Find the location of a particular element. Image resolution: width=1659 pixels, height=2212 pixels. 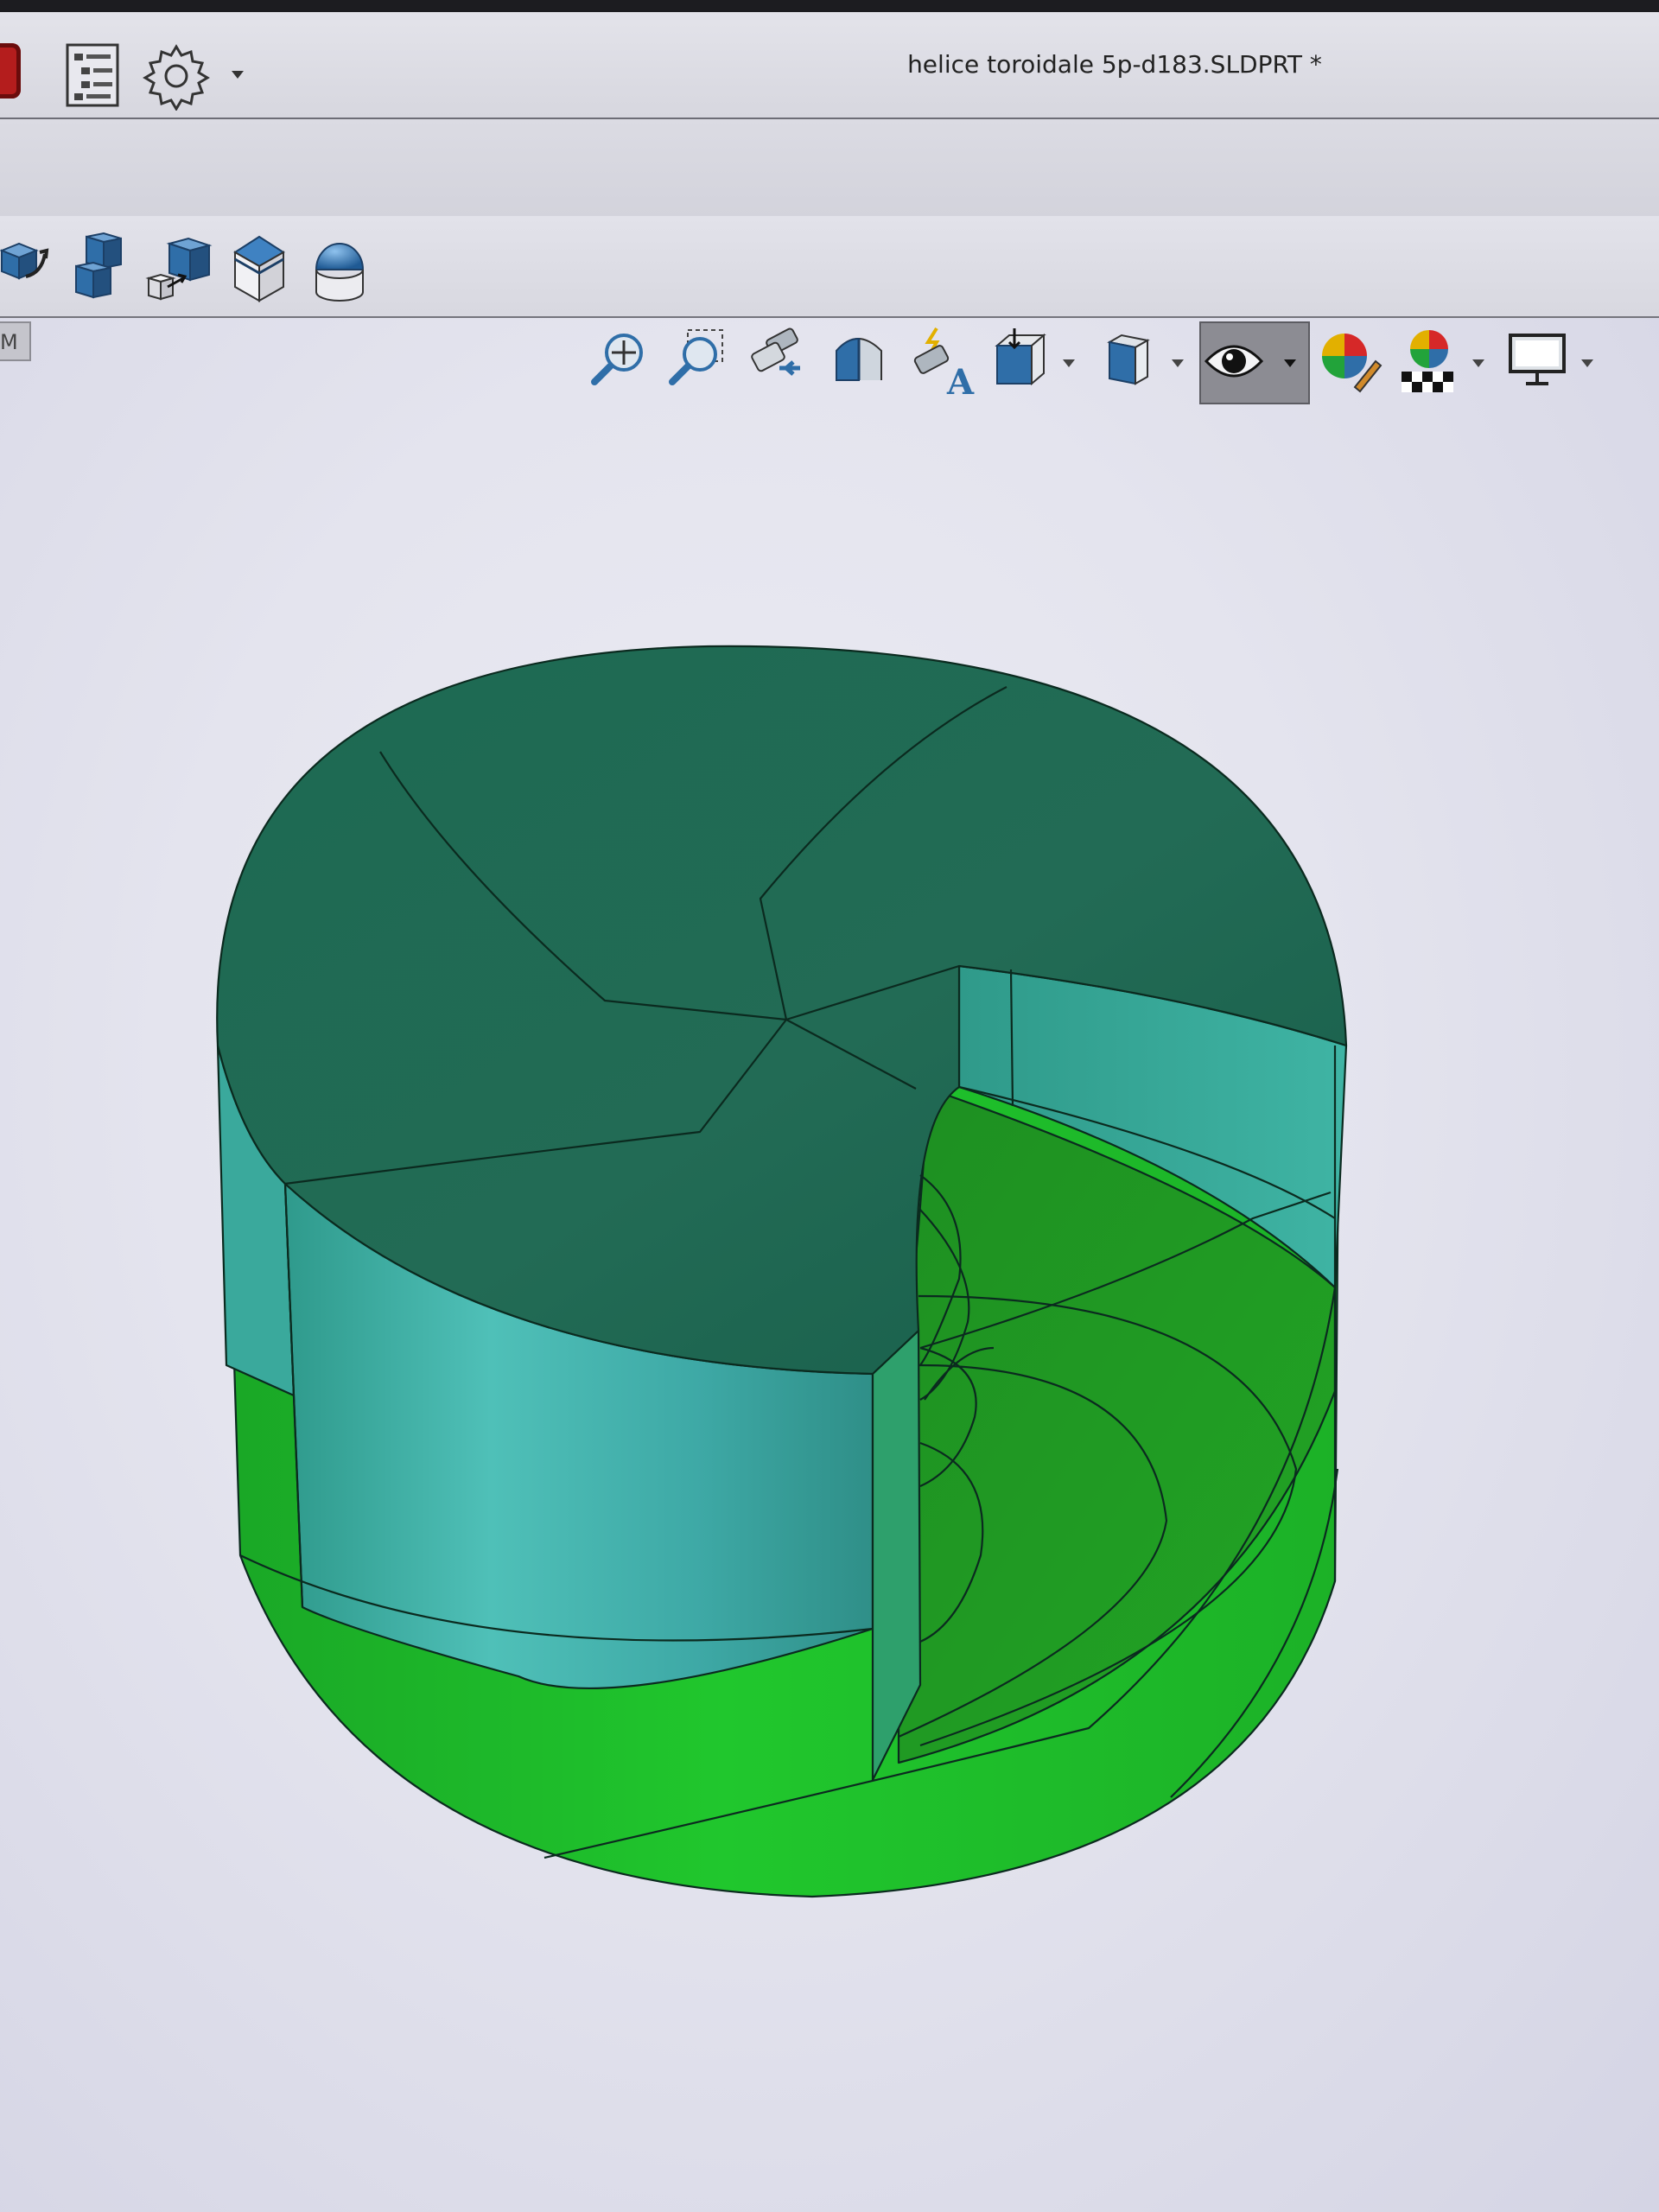

options-gear-icon is located at coordinates (176, 76).